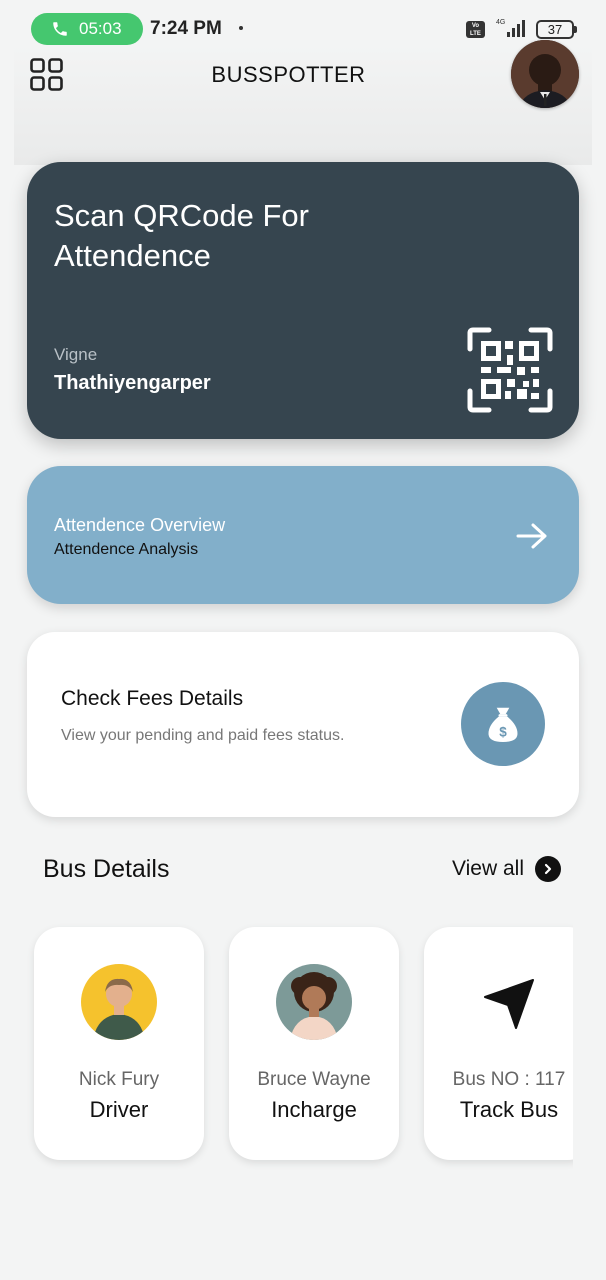 The image size is (606, 1280). I want to click on fees-subtitle: View your pending and paid fees status., so click(203, 735).